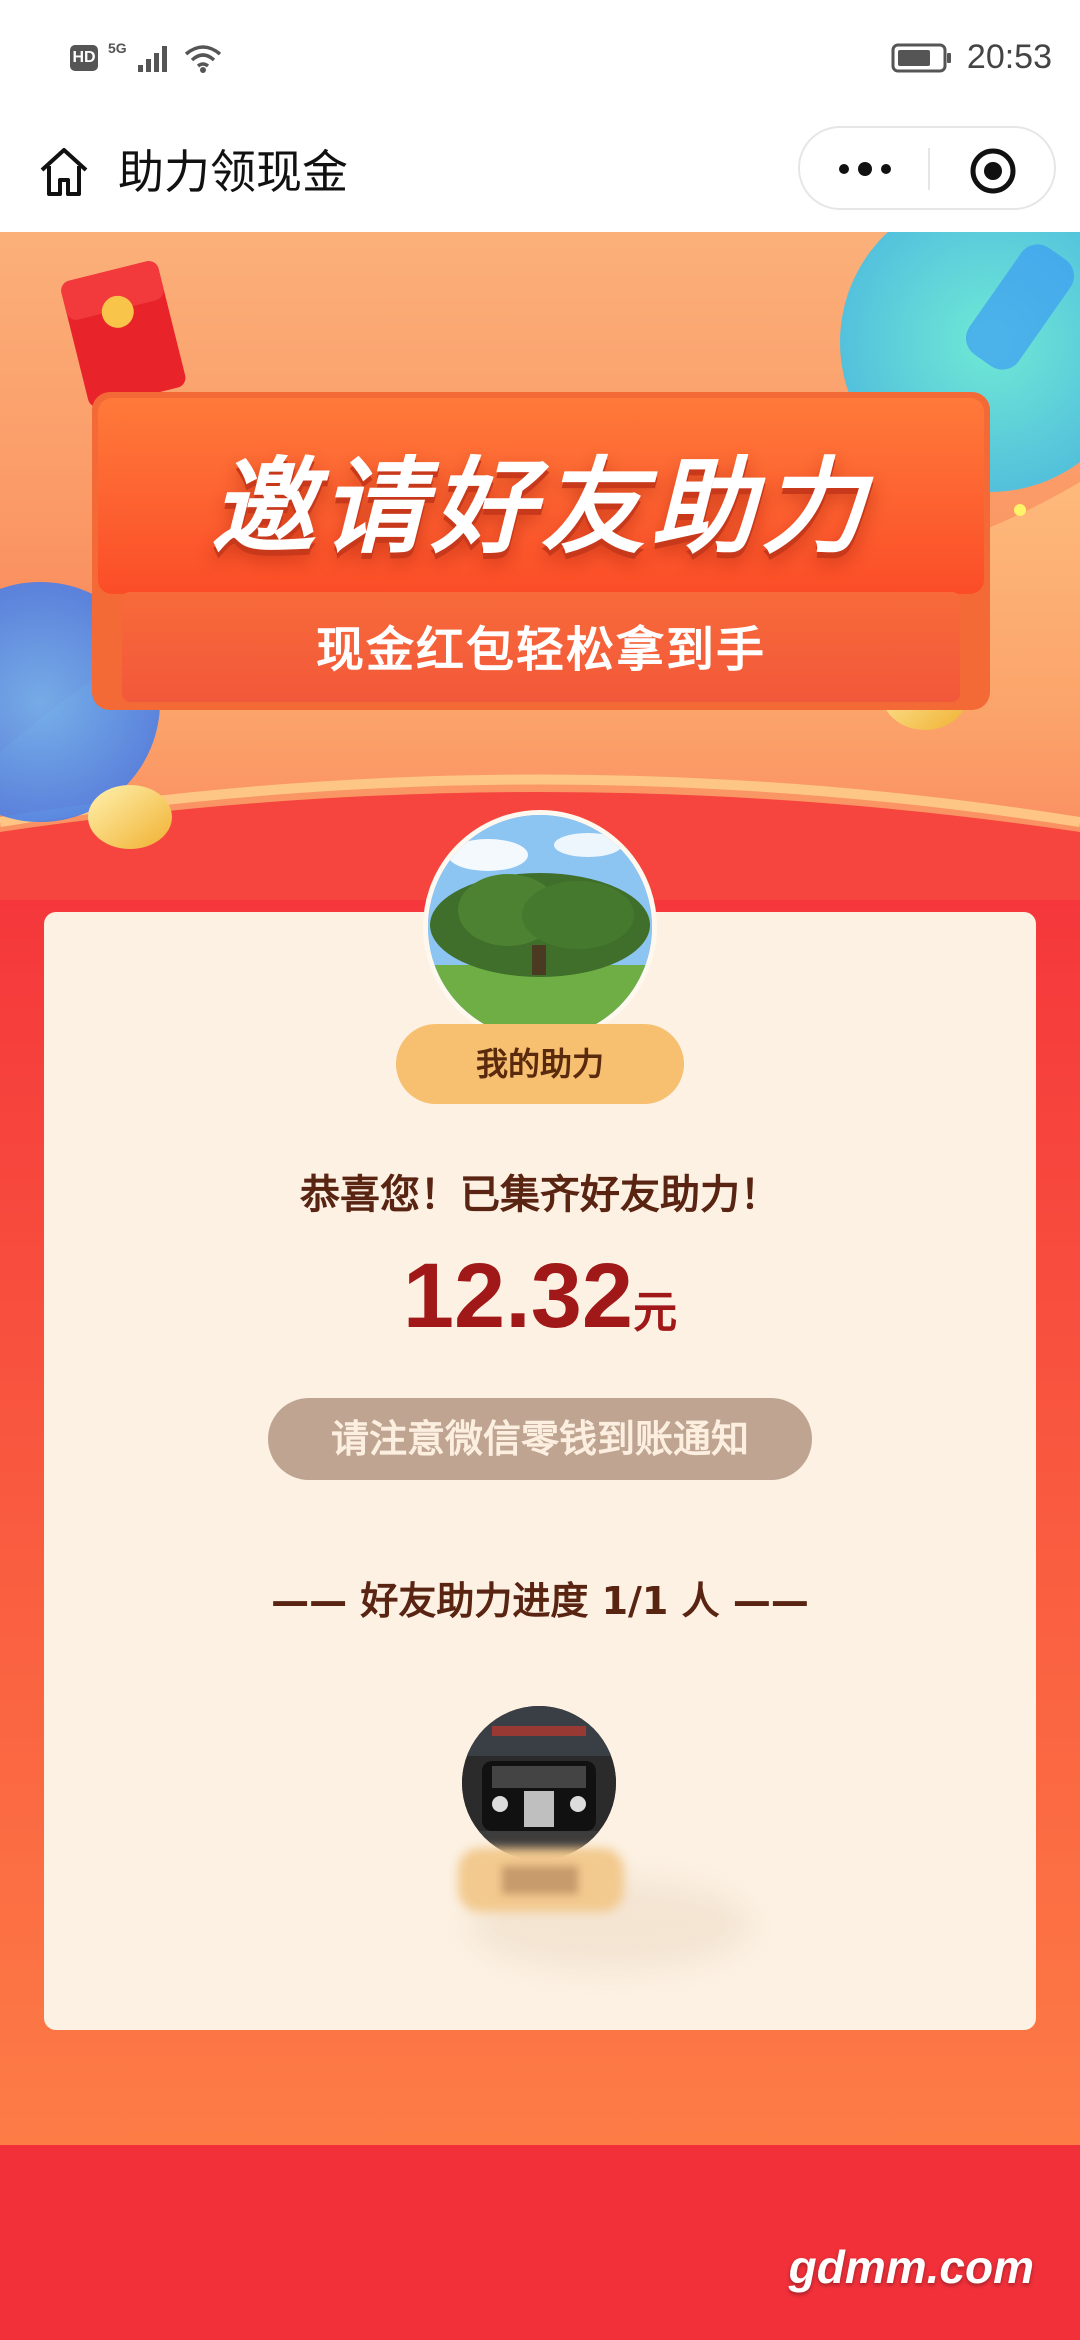 The width and height of the screenshot is (1080, 2340). I want to click on home-icon, so click(64, 172).